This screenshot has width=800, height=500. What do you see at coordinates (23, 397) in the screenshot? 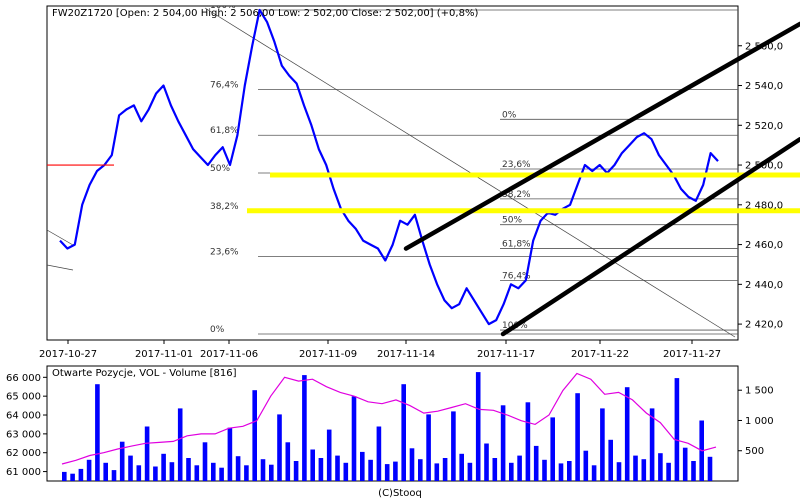
I see `oi-tick-label: 65 000` at bounding box center [23, 397].